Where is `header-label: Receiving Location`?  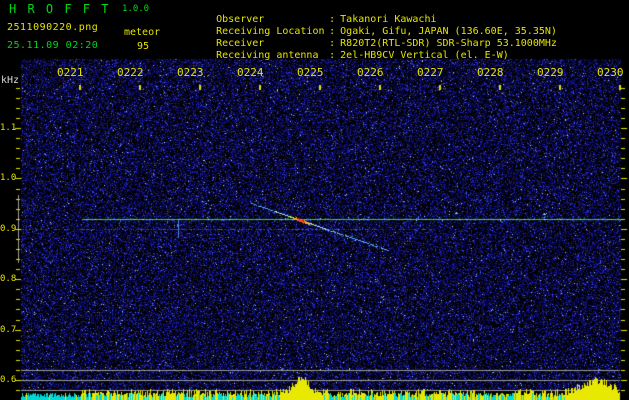 header-label: Receiving Location is located at coordinates (270, 31).